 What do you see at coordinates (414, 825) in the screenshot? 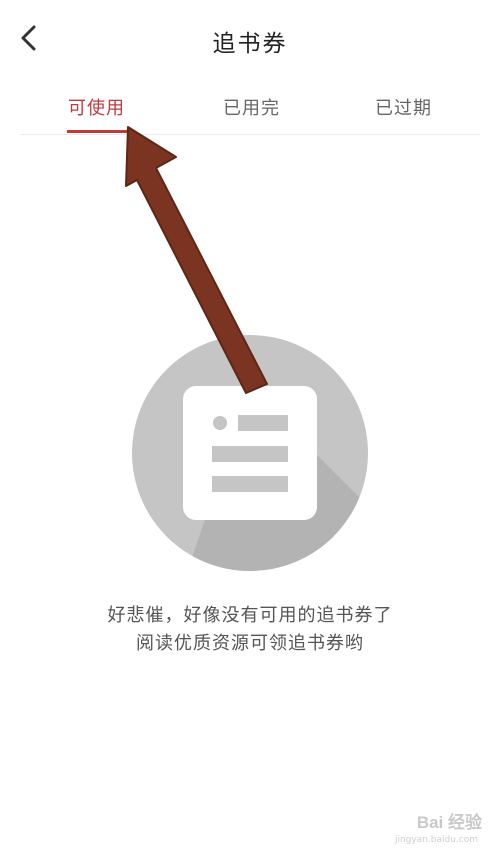
I see `watermark: Bai 经验 jingyan.baidu.com` at bounding box center [414, 825].